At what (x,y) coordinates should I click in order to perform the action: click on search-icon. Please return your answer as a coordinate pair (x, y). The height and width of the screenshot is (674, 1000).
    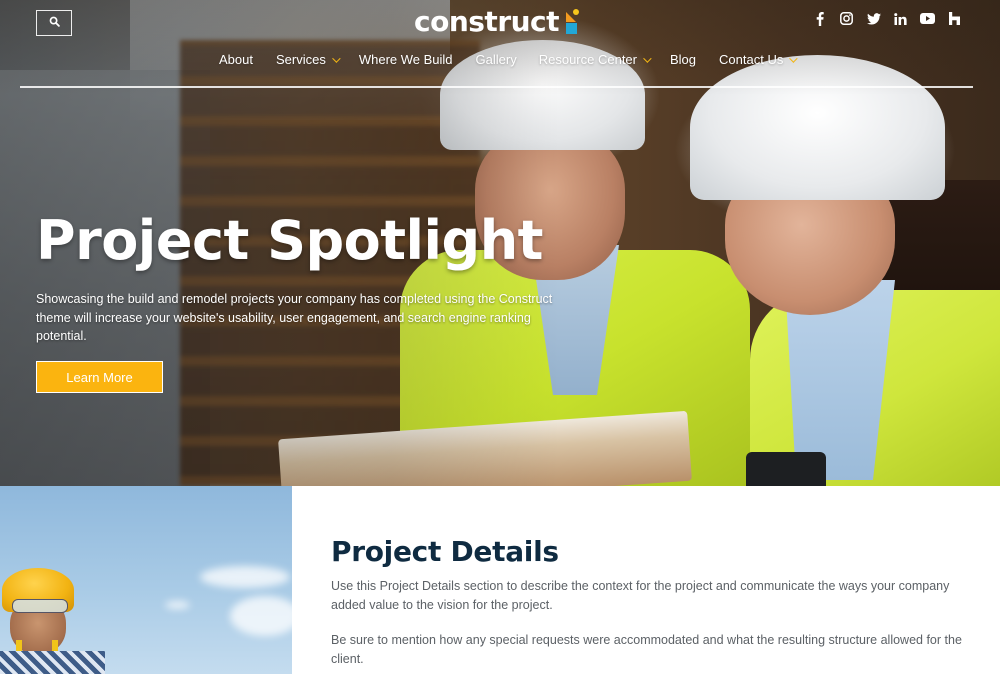
    Looking at the image, I should click on (54, 23).